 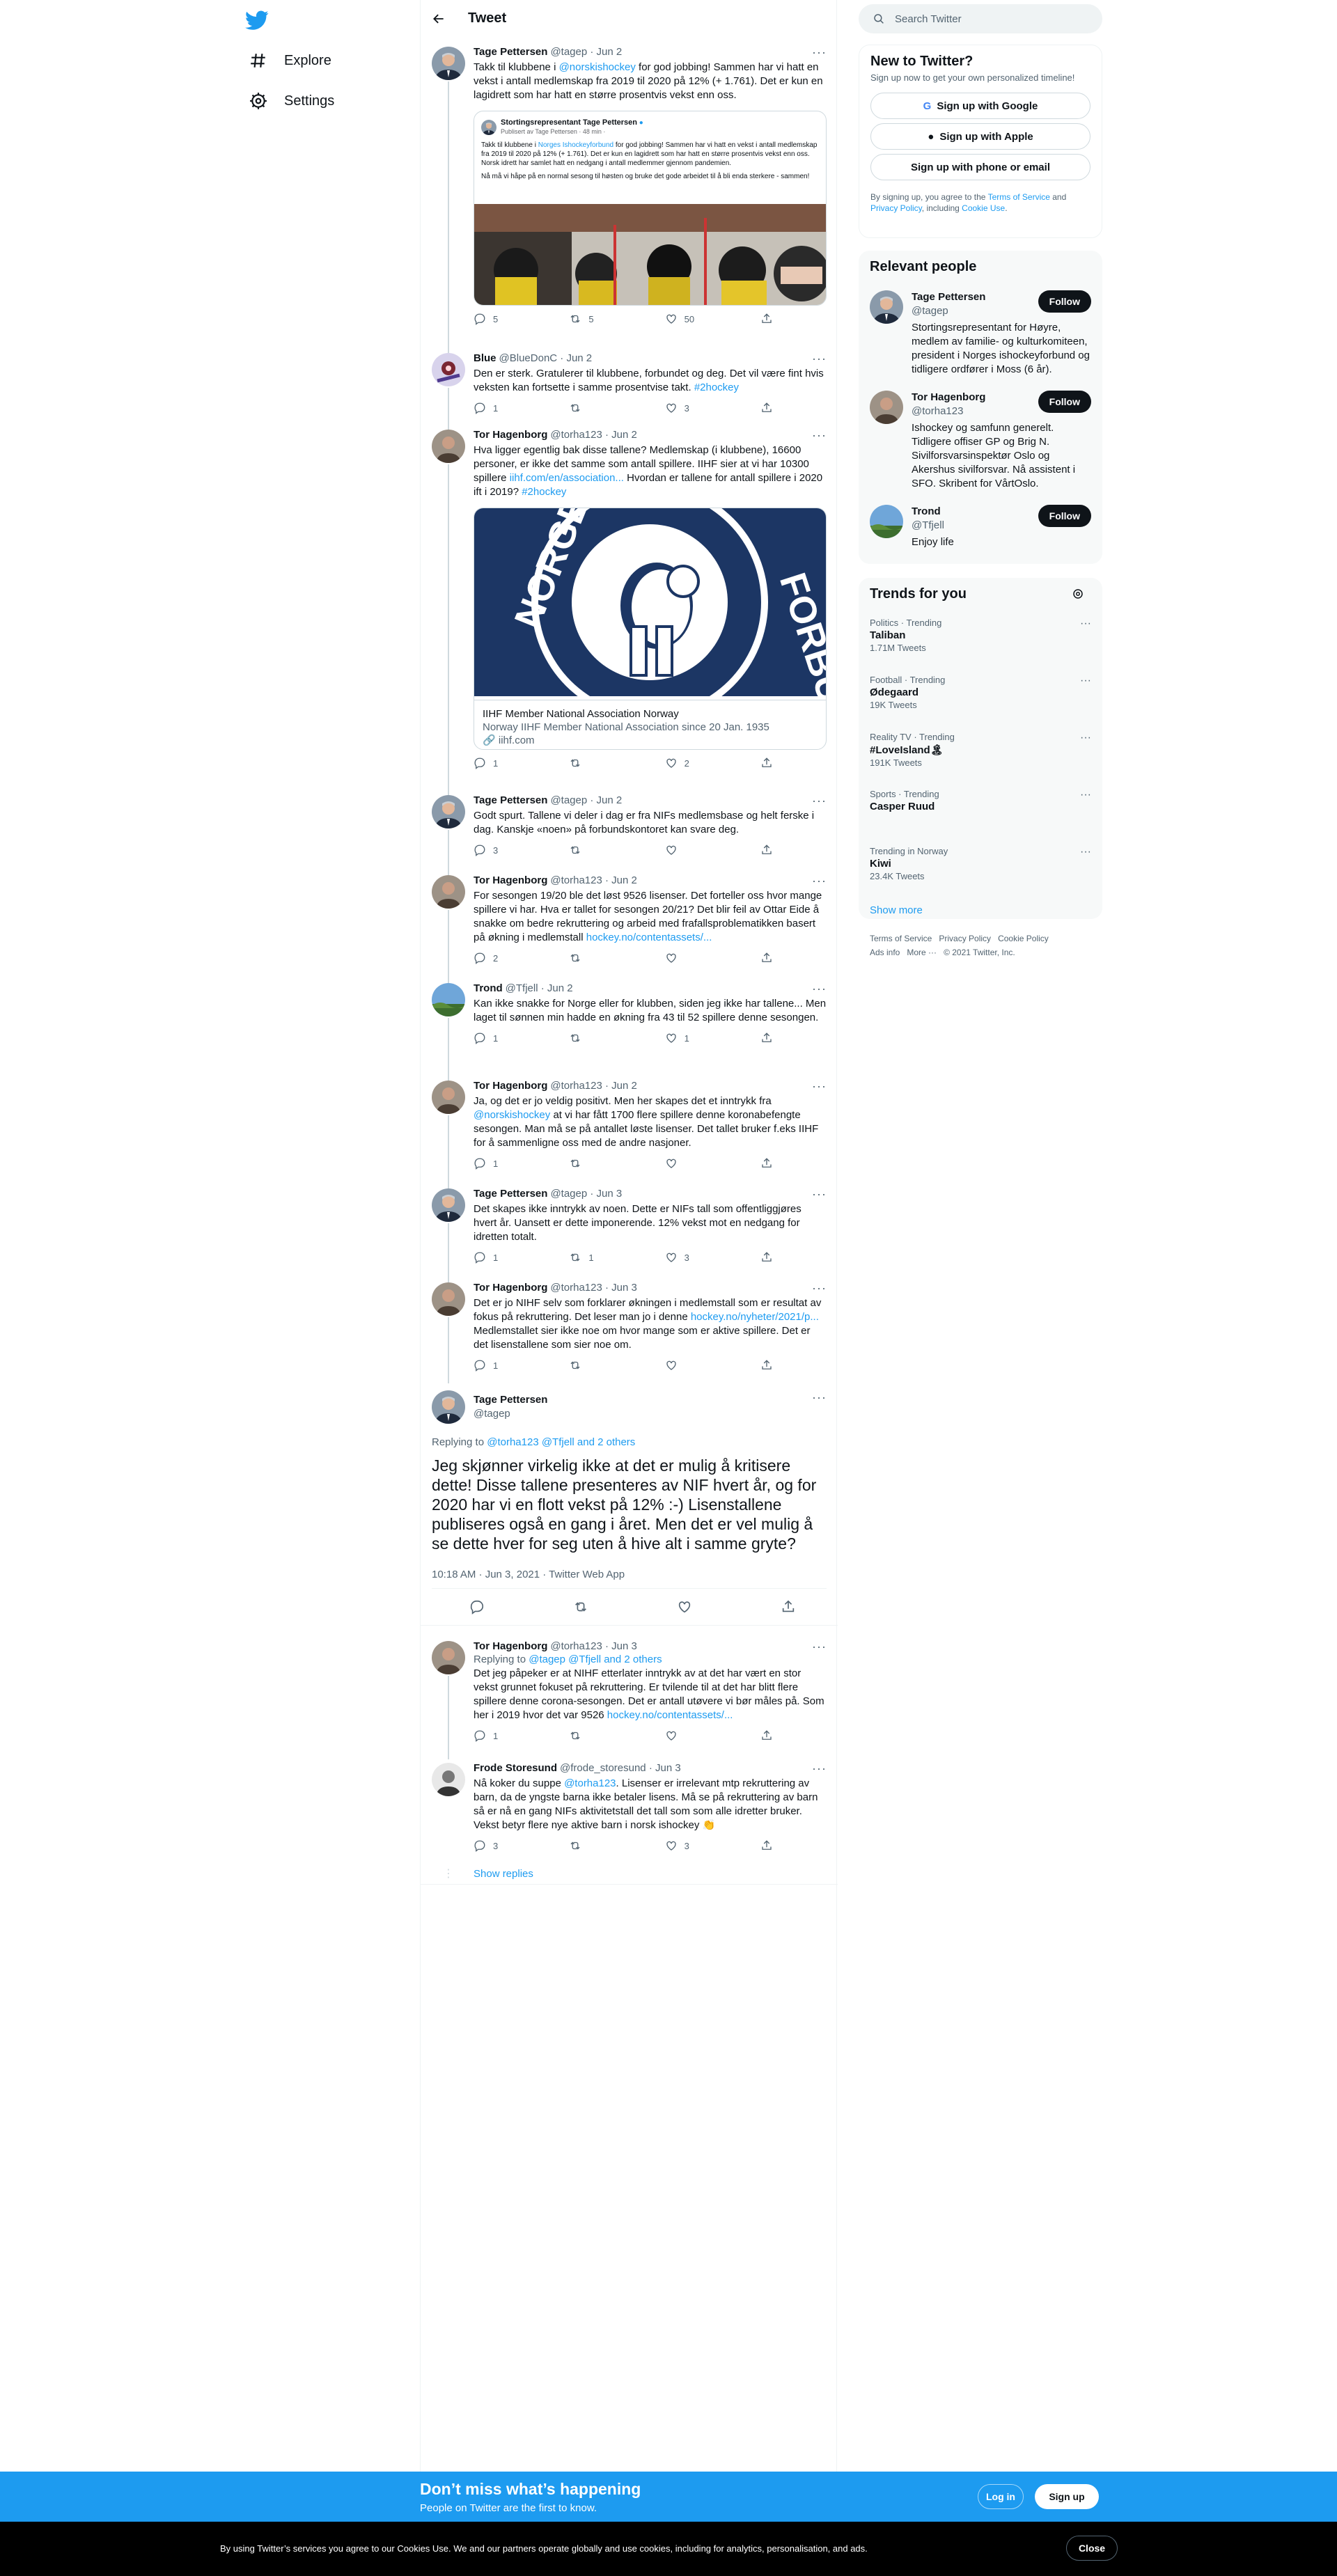 What do you see at coordinates (1001, 2496) in the screenshot?
I see `login-button: Log in` at bounding box center [1001, 2496].